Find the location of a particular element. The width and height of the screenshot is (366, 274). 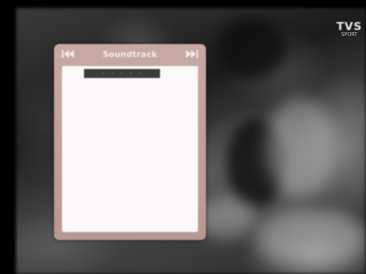

channel-logo: TVS SPORT is located at coordinates (349, 29).